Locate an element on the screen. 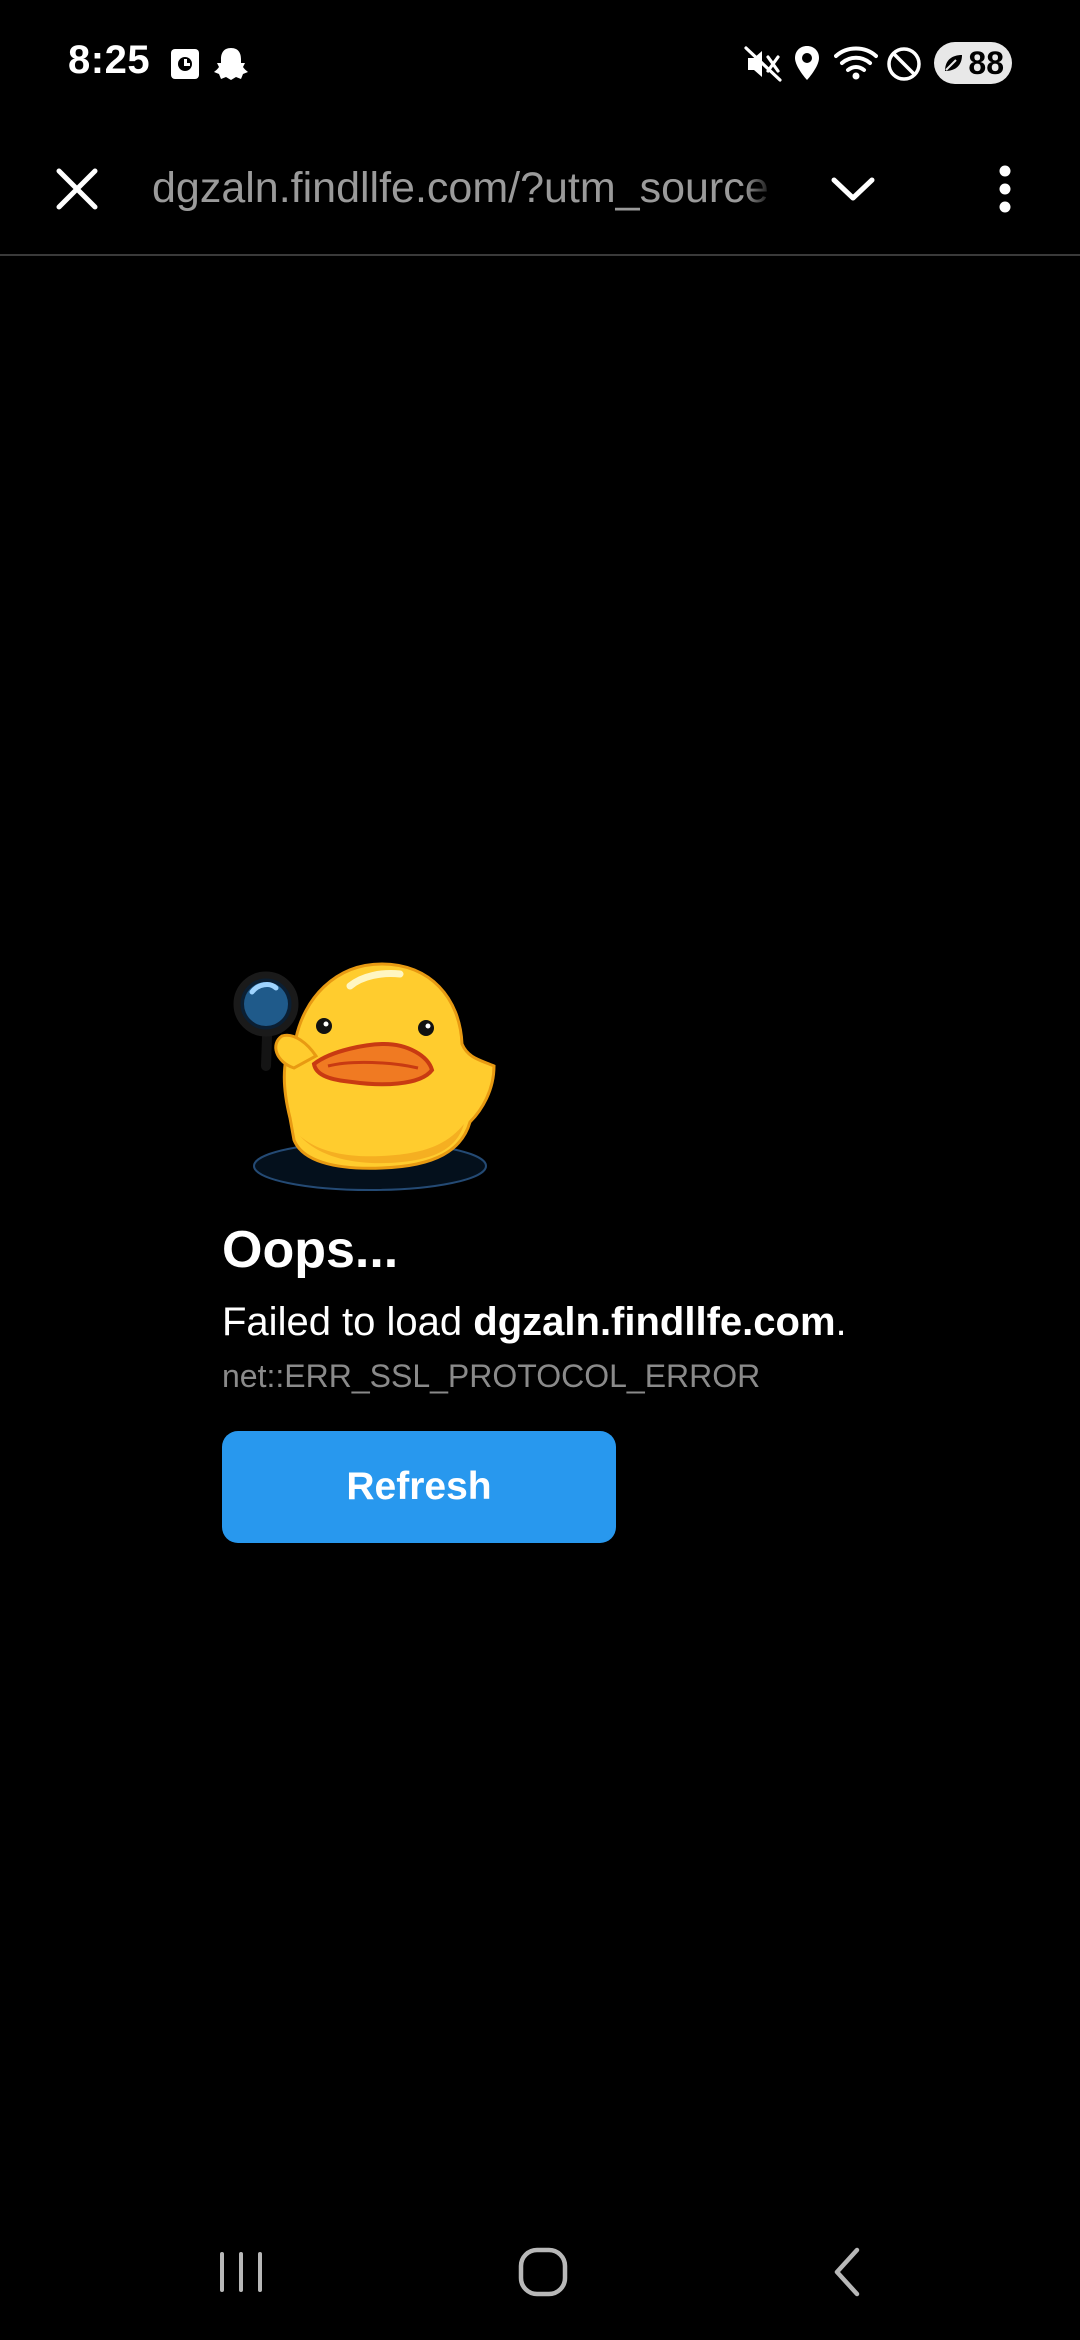 The image size is (1080, 2340). back-button is located at coordinates (847, 2272).